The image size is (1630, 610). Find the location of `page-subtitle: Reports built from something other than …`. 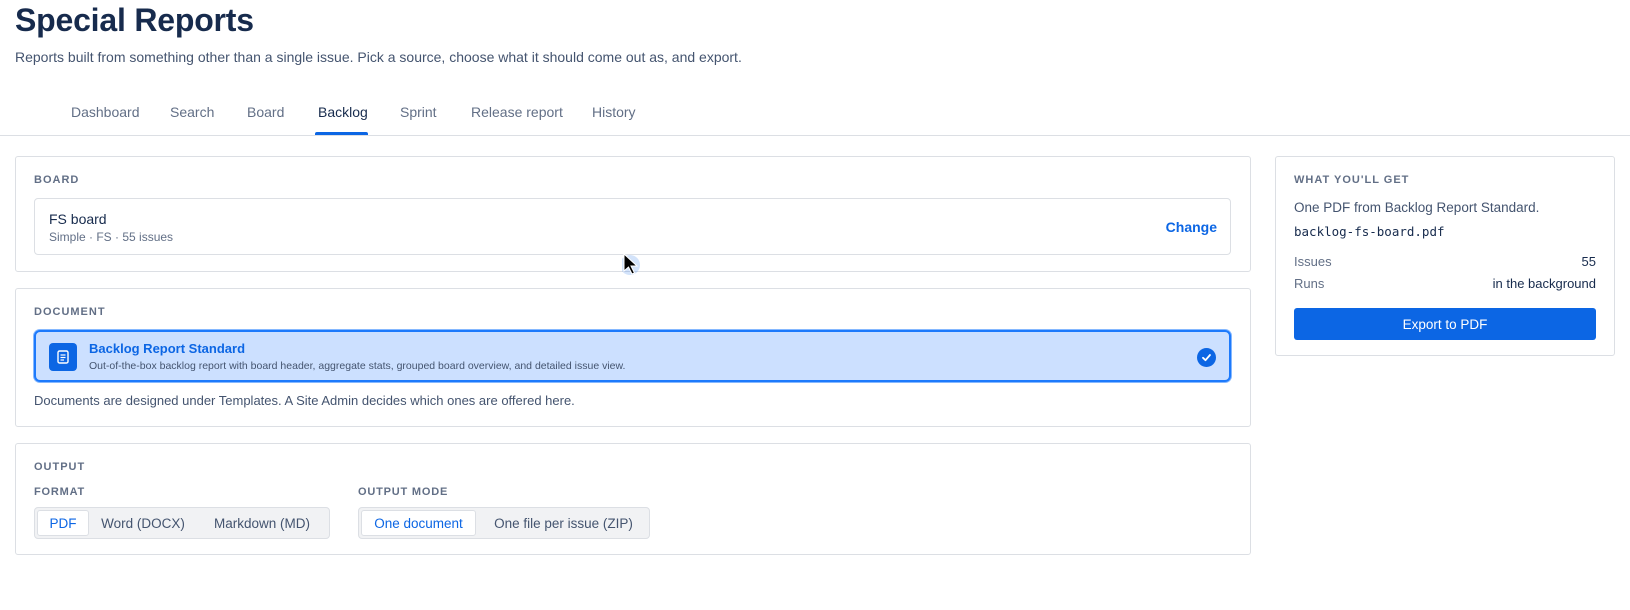

page-subtitle: Reports built from something other than … is located at coordinates (378, 57).